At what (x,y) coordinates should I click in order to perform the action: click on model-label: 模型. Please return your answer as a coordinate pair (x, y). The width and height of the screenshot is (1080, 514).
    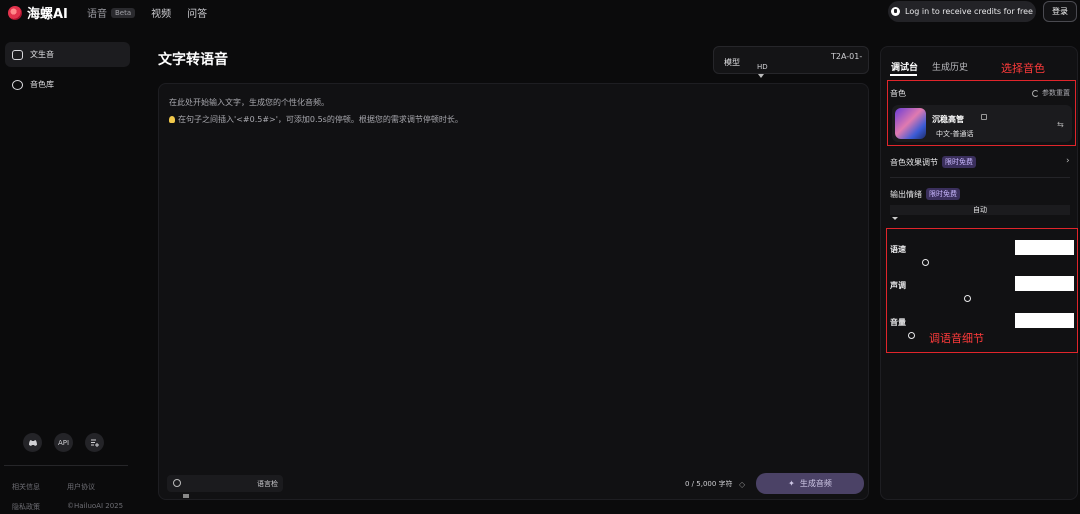
    Looking at the image, I should click on (732, 62).